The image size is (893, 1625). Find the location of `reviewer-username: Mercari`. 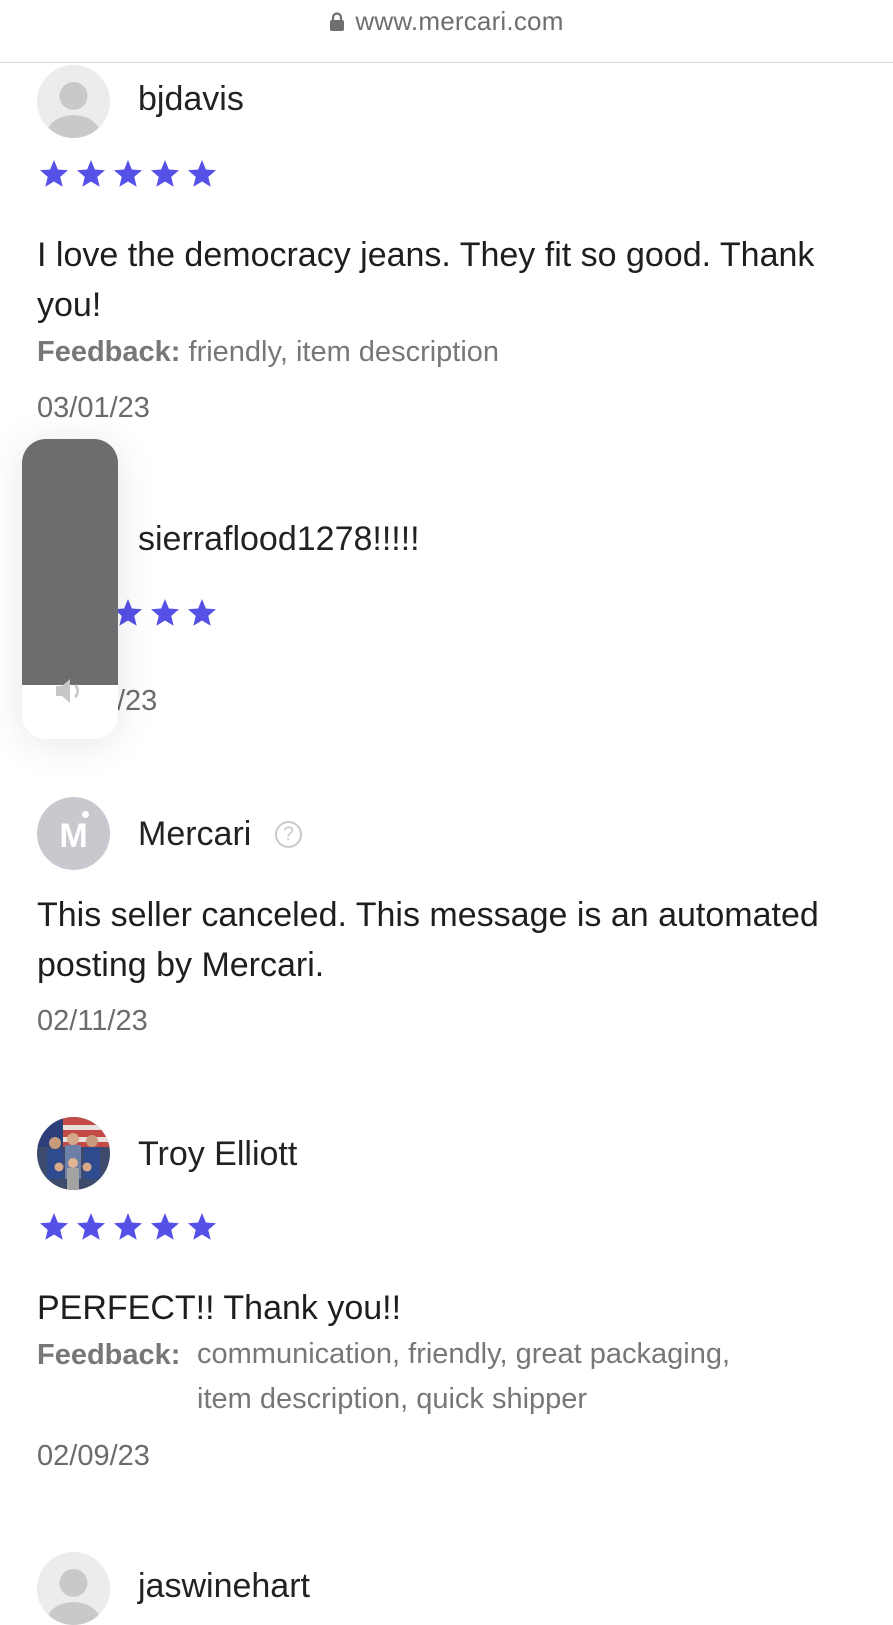

reviewer-username: Mercari is located at coordinates (194, 834).